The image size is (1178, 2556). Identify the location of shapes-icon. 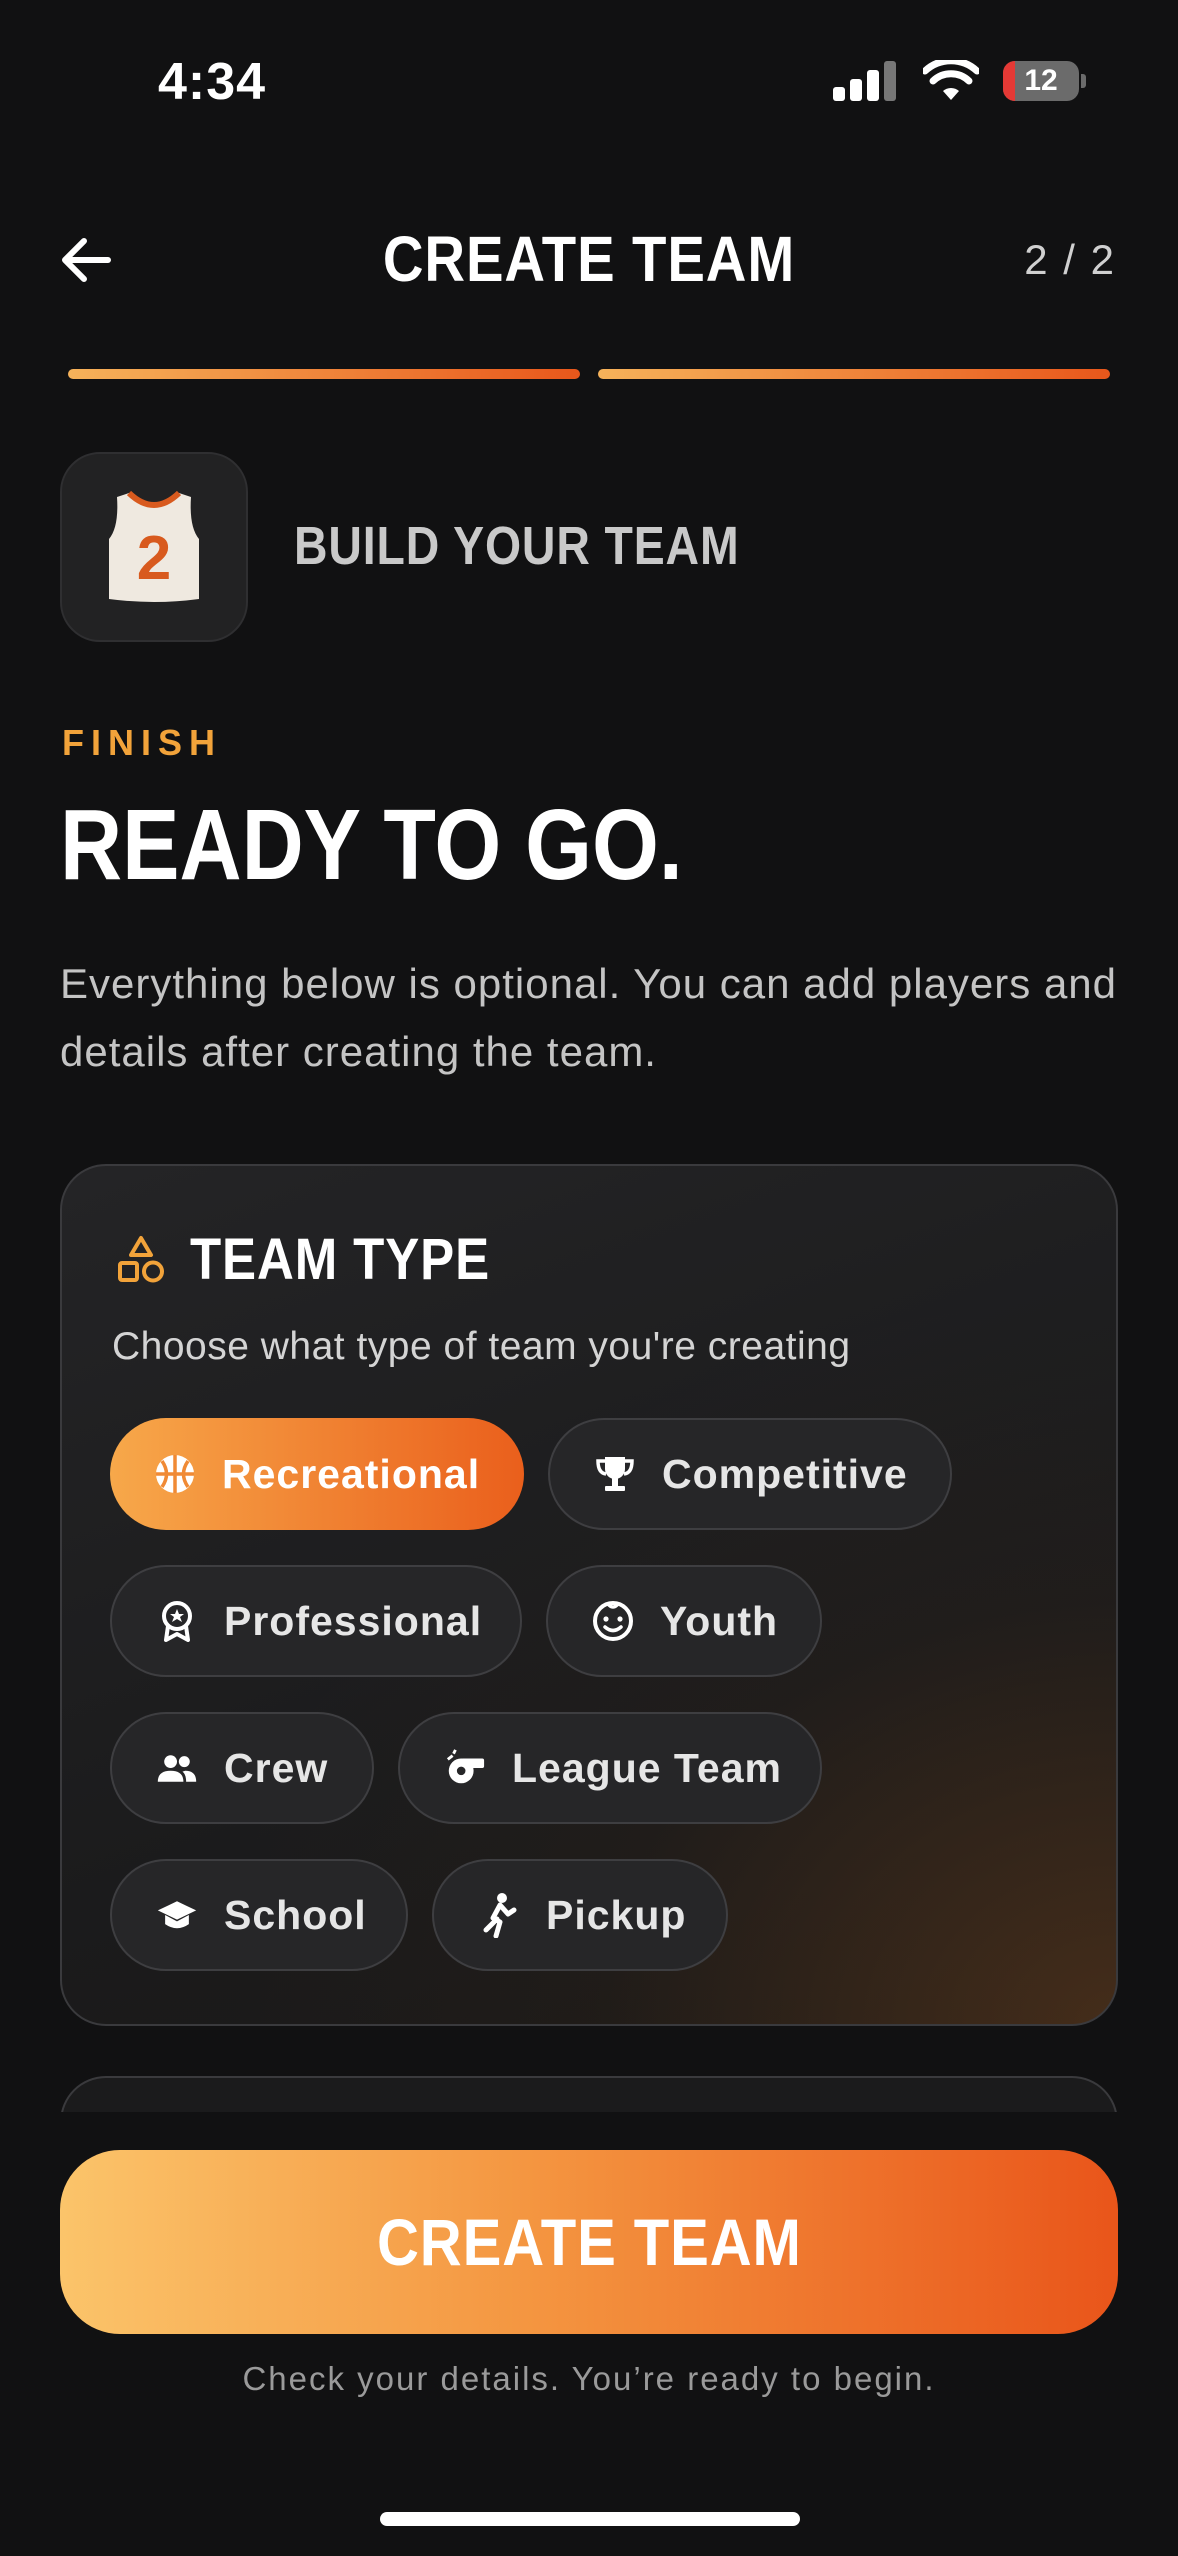
(141, 1258).